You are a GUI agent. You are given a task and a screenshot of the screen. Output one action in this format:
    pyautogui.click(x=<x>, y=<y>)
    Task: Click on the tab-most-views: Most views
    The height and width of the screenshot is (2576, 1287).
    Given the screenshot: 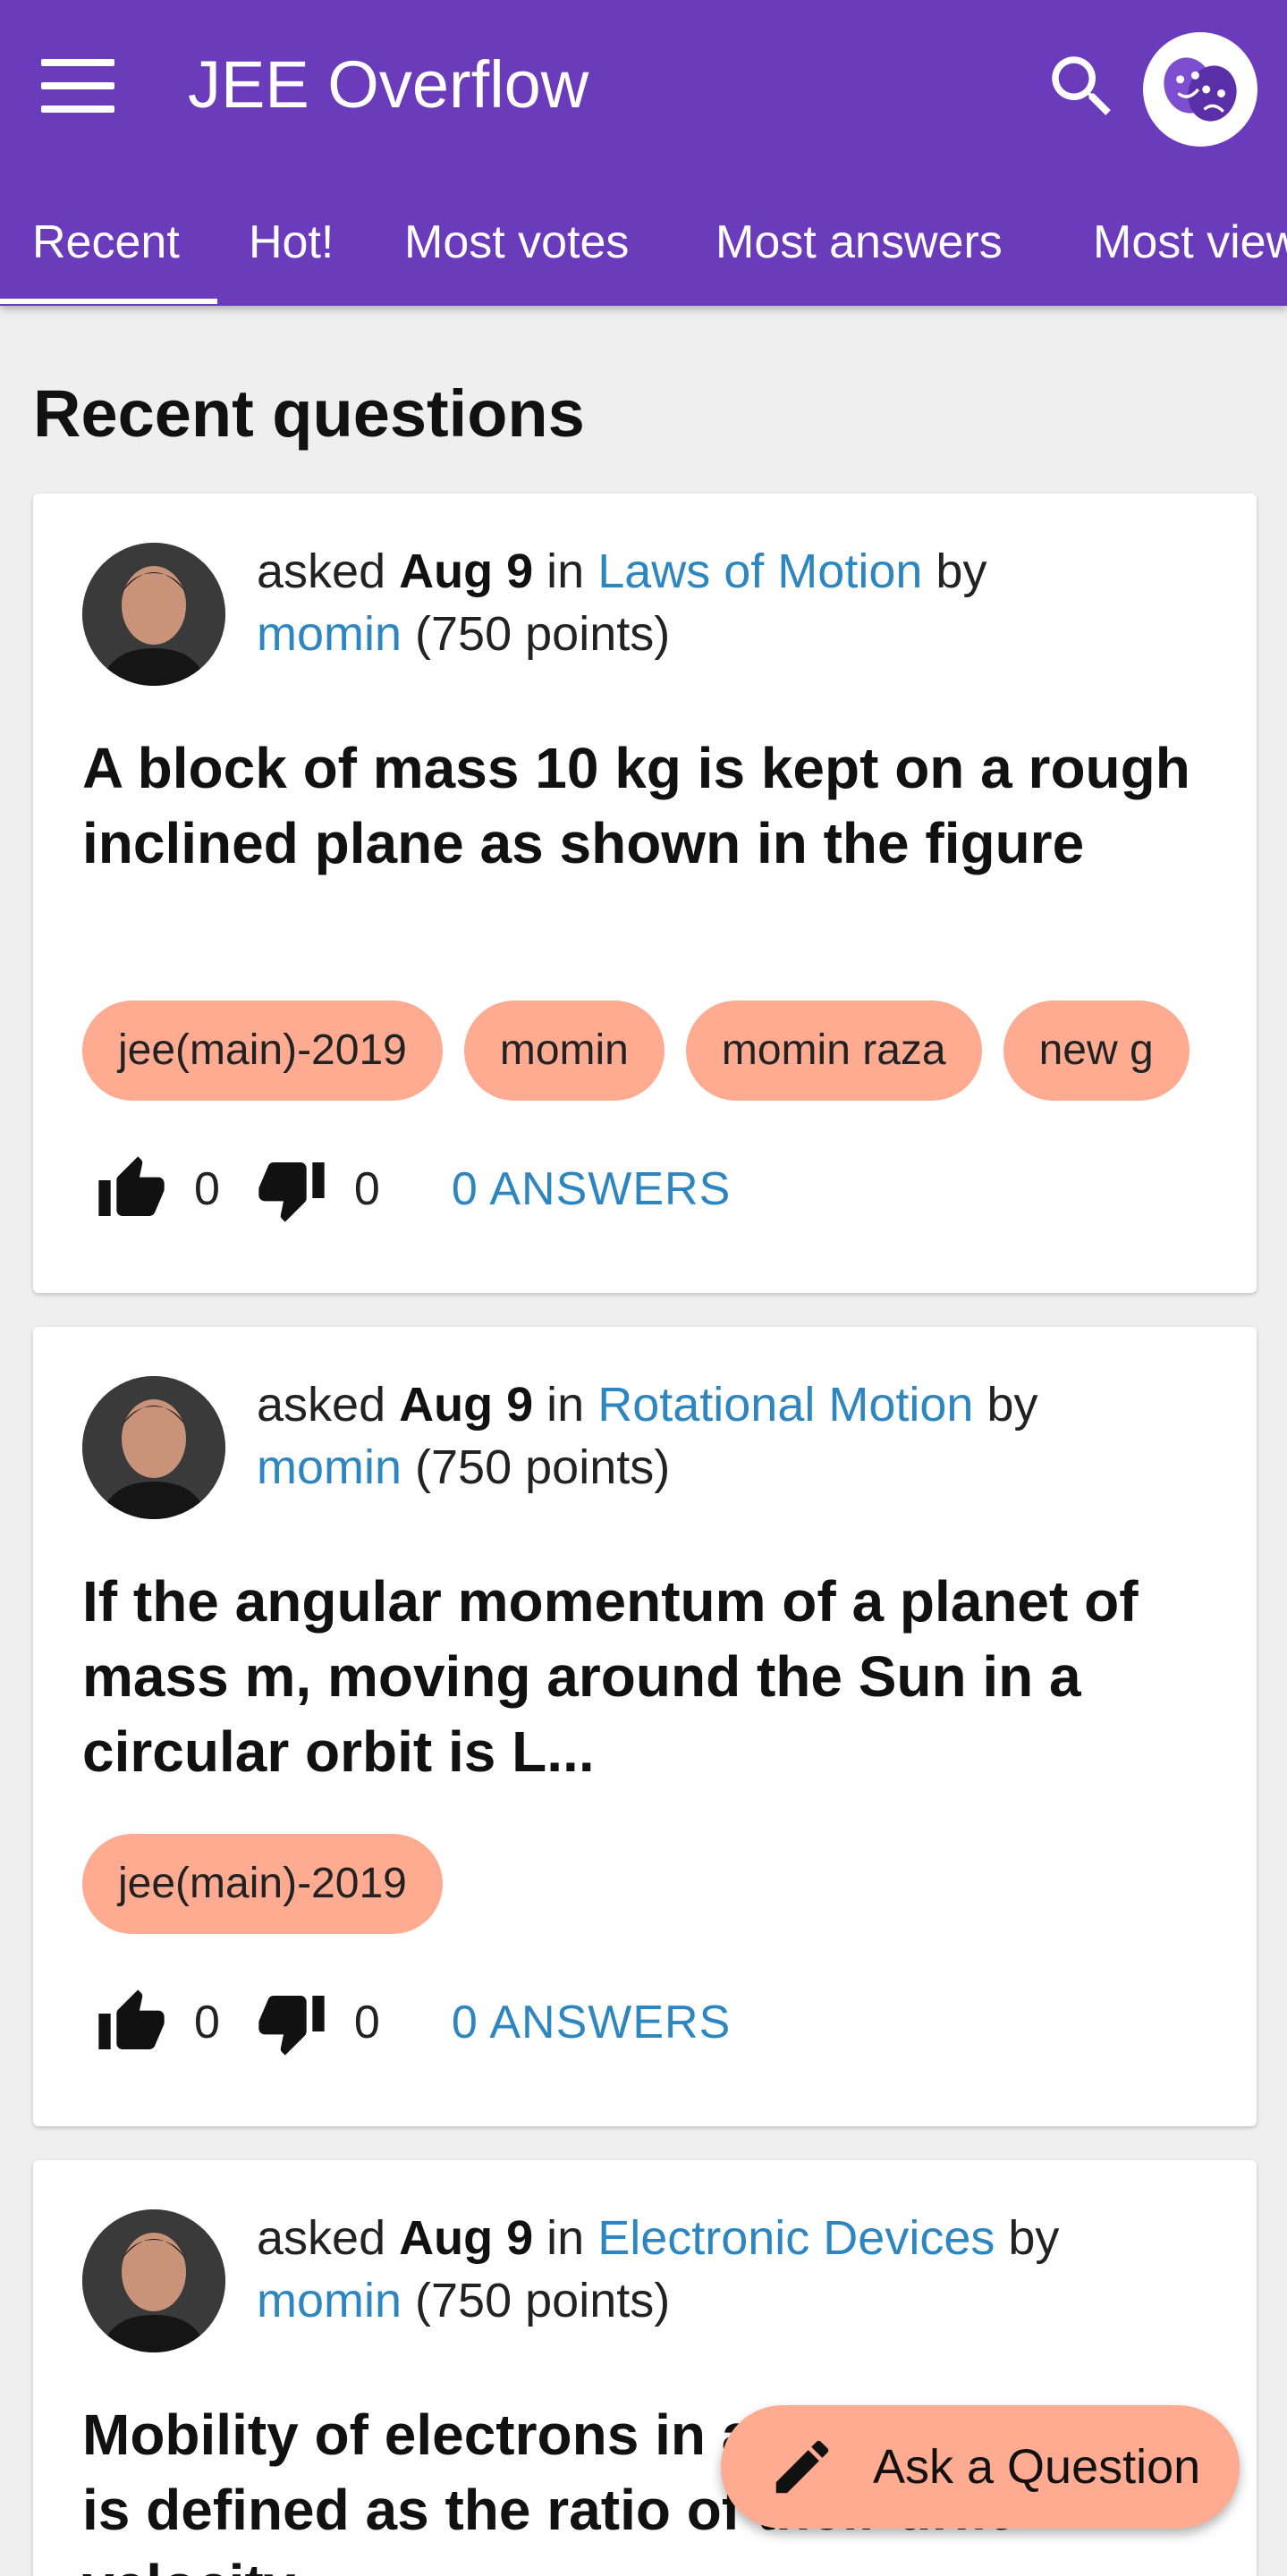 What is the action you would take?
    pyautogui.click(x=1190, y=242)
    